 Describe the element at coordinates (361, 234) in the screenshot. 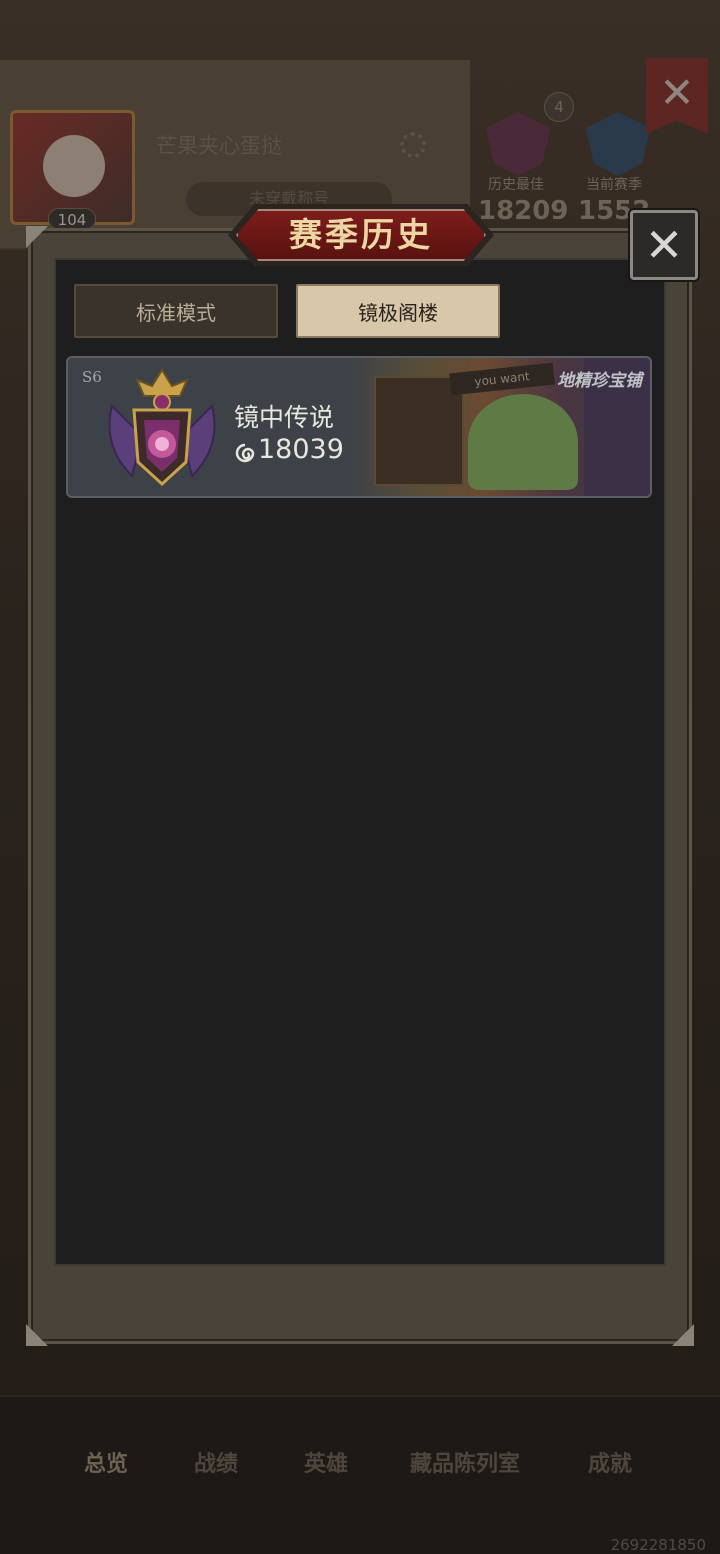

I see `dialog-title: 赛季历史` at that location.